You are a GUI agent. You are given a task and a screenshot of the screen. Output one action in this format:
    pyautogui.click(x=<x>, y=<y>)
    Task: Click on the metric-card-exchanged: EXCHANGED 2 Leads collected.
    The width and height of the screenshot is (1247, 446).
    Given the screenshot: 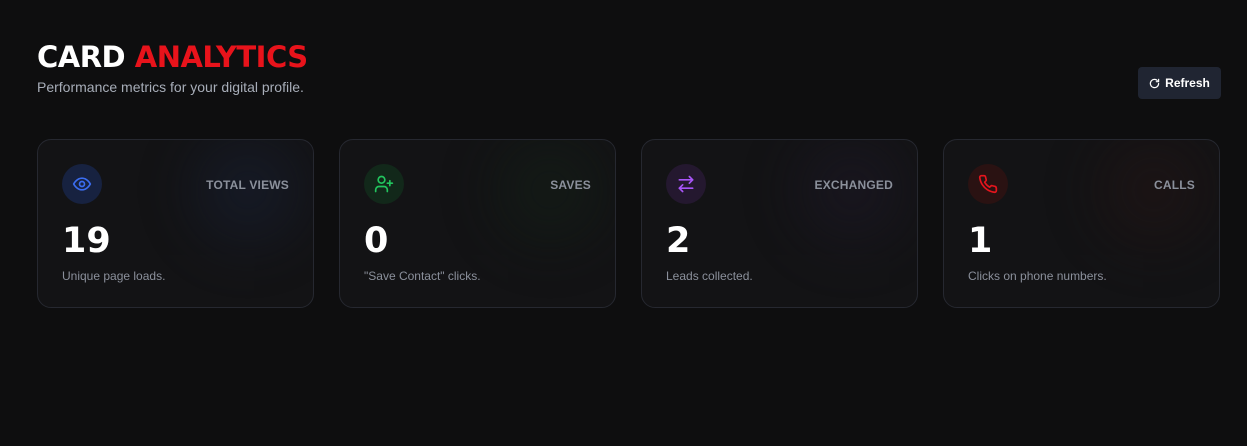 What is the action you would take?
    pyautogui.click(x=779, y=223)
    